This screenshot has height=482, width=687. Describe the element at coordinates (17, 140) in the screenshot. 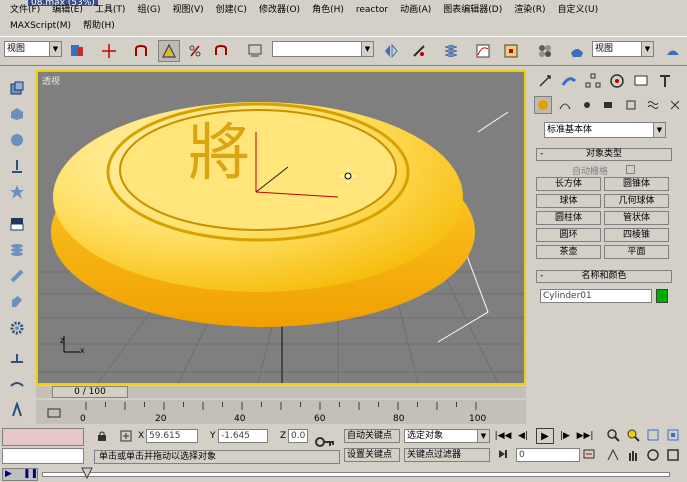

I see `sphere-icon` at that location.